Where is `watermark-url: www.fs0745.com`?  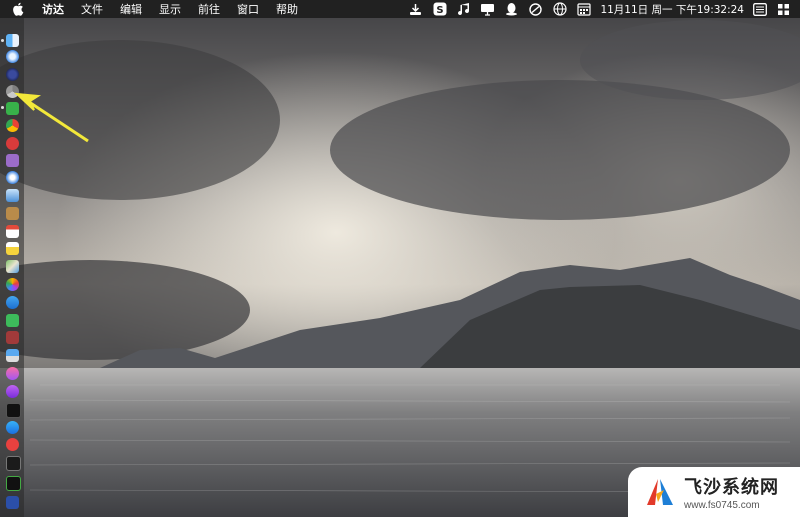 watermark-url: www.fs0745.com is located at coordinates (722, 505).